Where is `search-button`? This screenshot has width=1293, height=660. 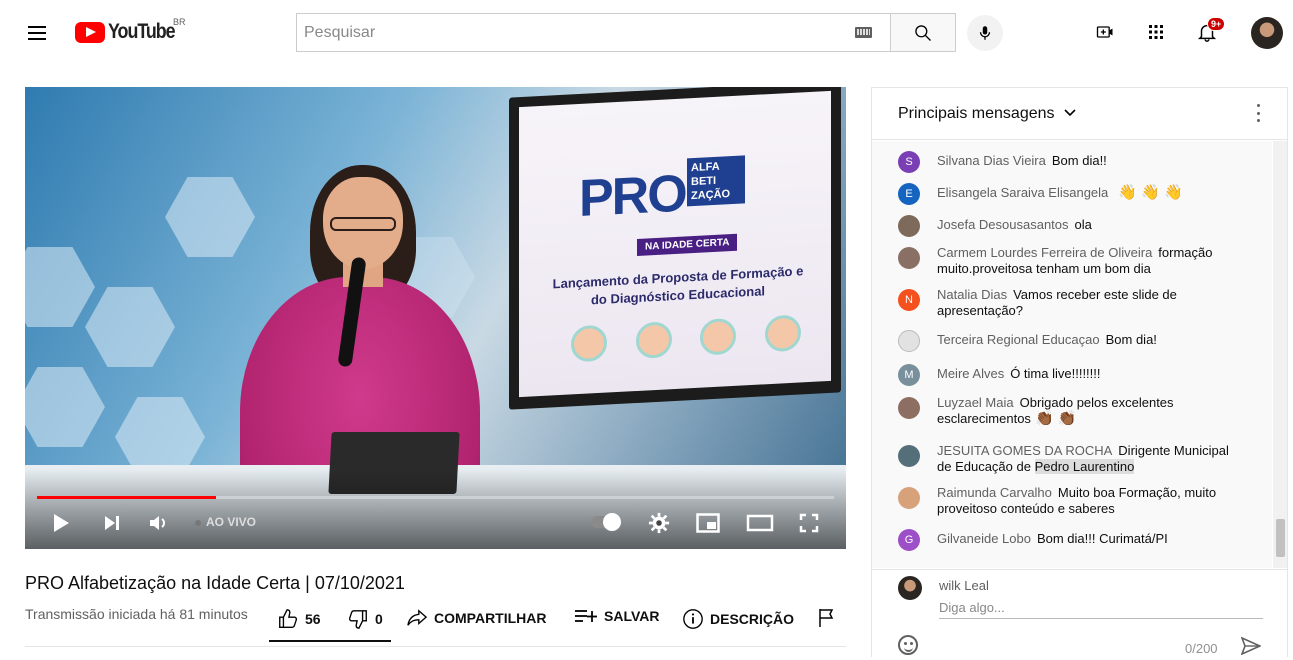 search-button is located at coordinates (923, 32).